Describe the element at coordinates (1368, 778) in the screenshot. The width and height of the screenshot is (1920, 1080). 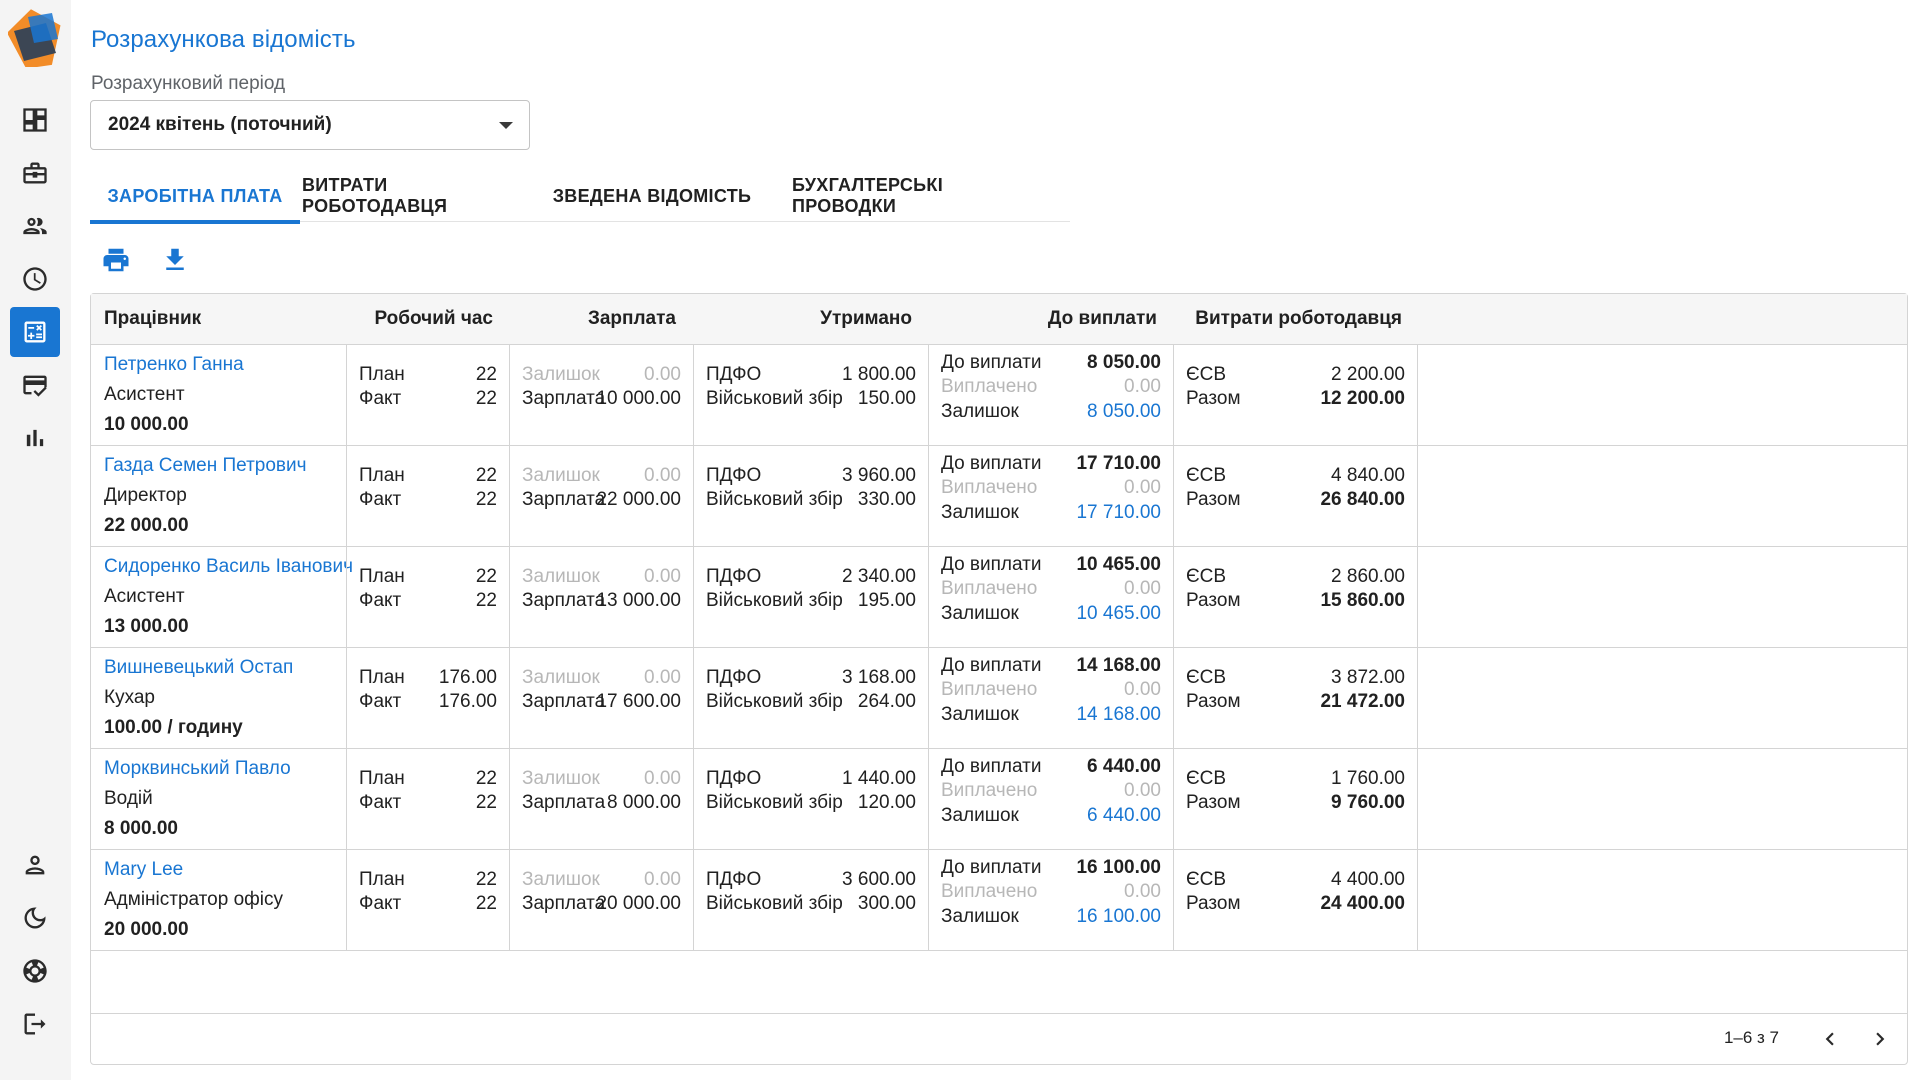
I see `esv-value: 1 760.00` at that location.